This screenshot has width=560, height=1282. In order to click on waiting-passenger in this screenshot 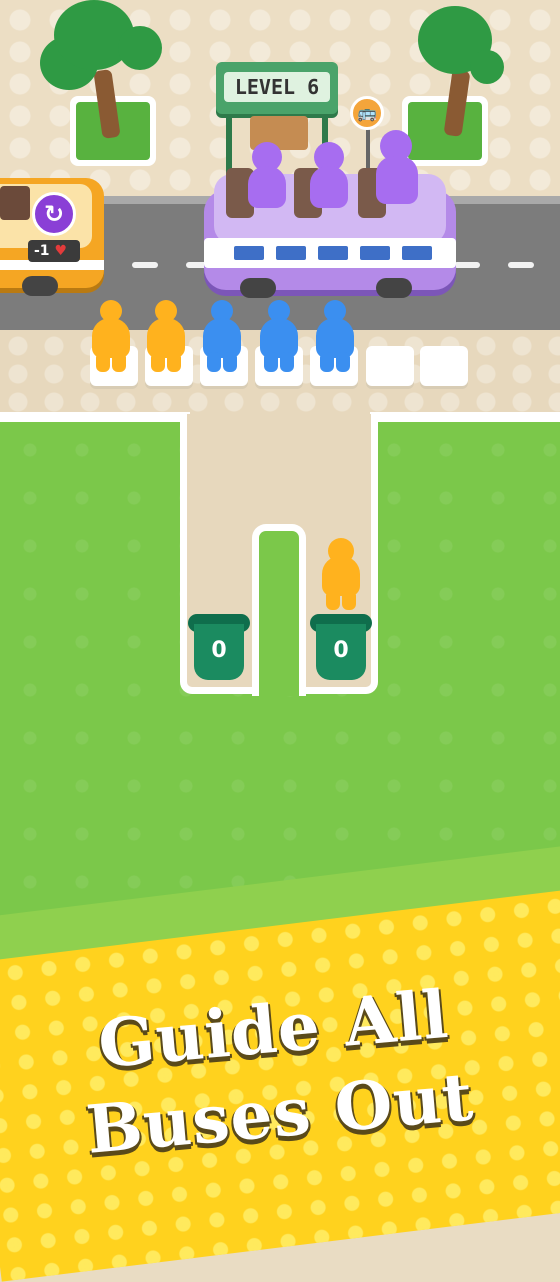, I will do `click(340, 574)`.